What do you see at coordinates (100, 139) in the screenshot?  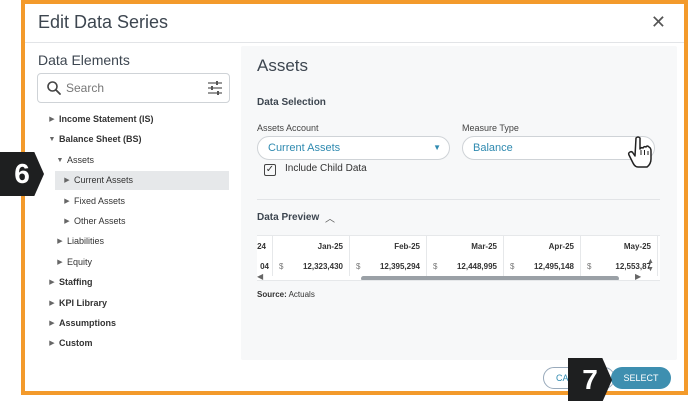 I see `tree-item-label: Balance Sheet (BS)` at bounding box center [100, 139].